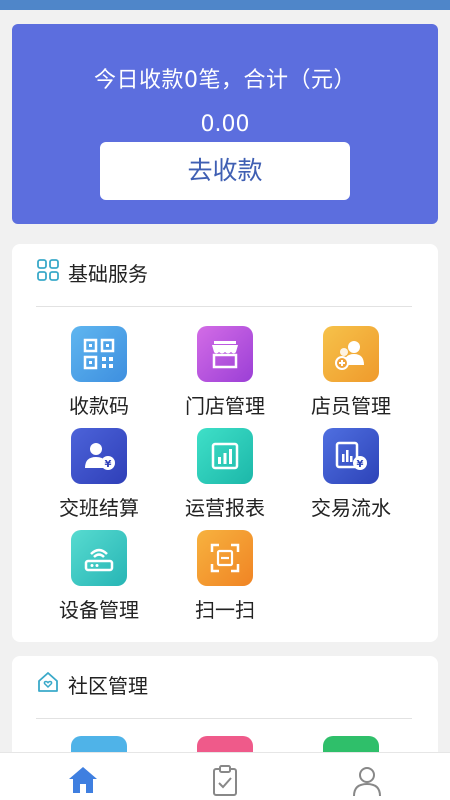  What do you see at coordinates (225, 508) in the screenshot?
I see `tile-label: 运营报表` at bounding box center [225, 508].